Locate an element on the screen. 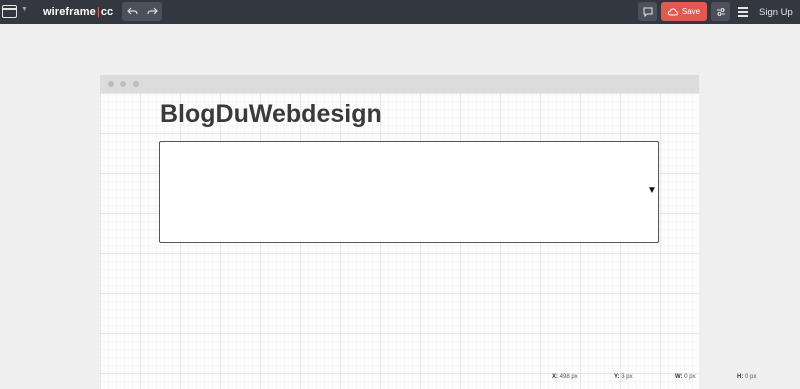 This screenshot has height=389, width=800. w-label: W: is located at coordinates (679, 377).